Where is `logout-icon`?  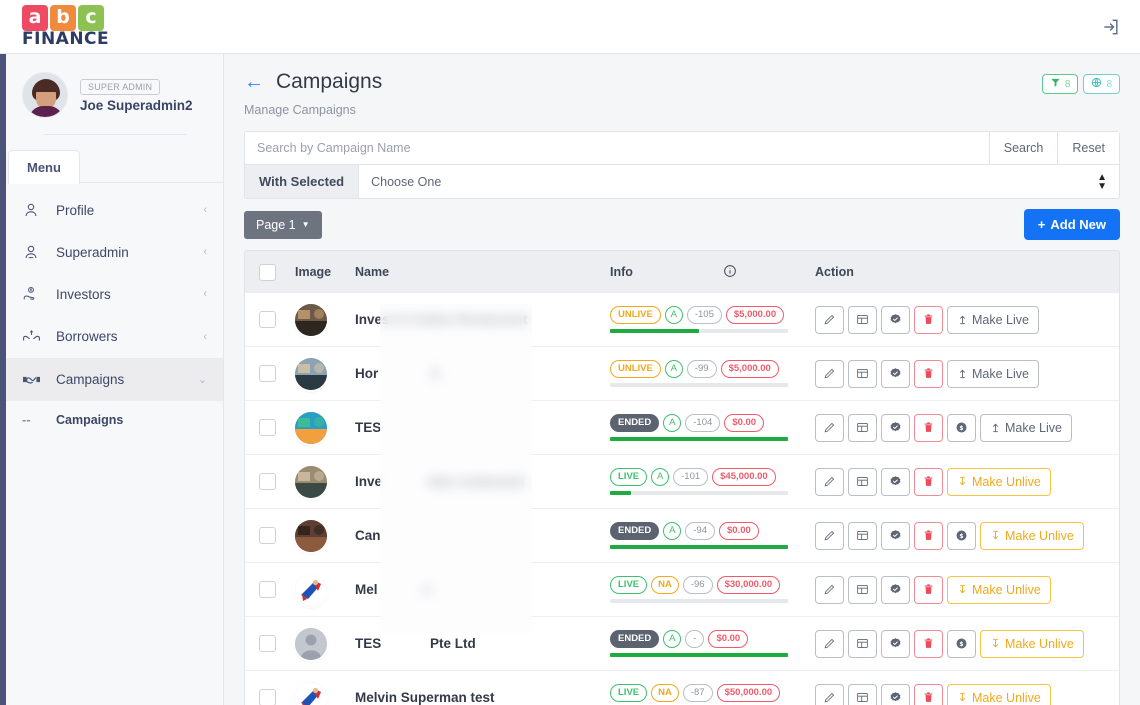 logout-icon is located at coordinates (1111, 27).